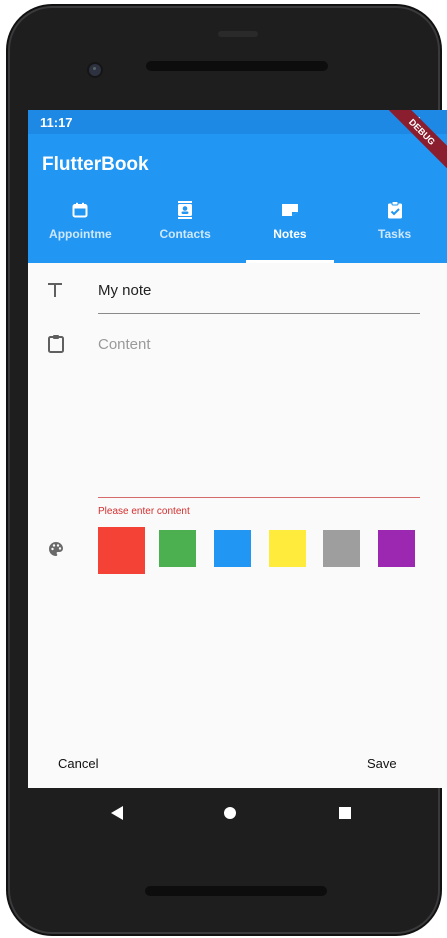 The height and width of the screenshot is (938, 447). Describe the element at coordinates (78, 763) in the screenshot. I see `cancel-button: Cancel` at that location.